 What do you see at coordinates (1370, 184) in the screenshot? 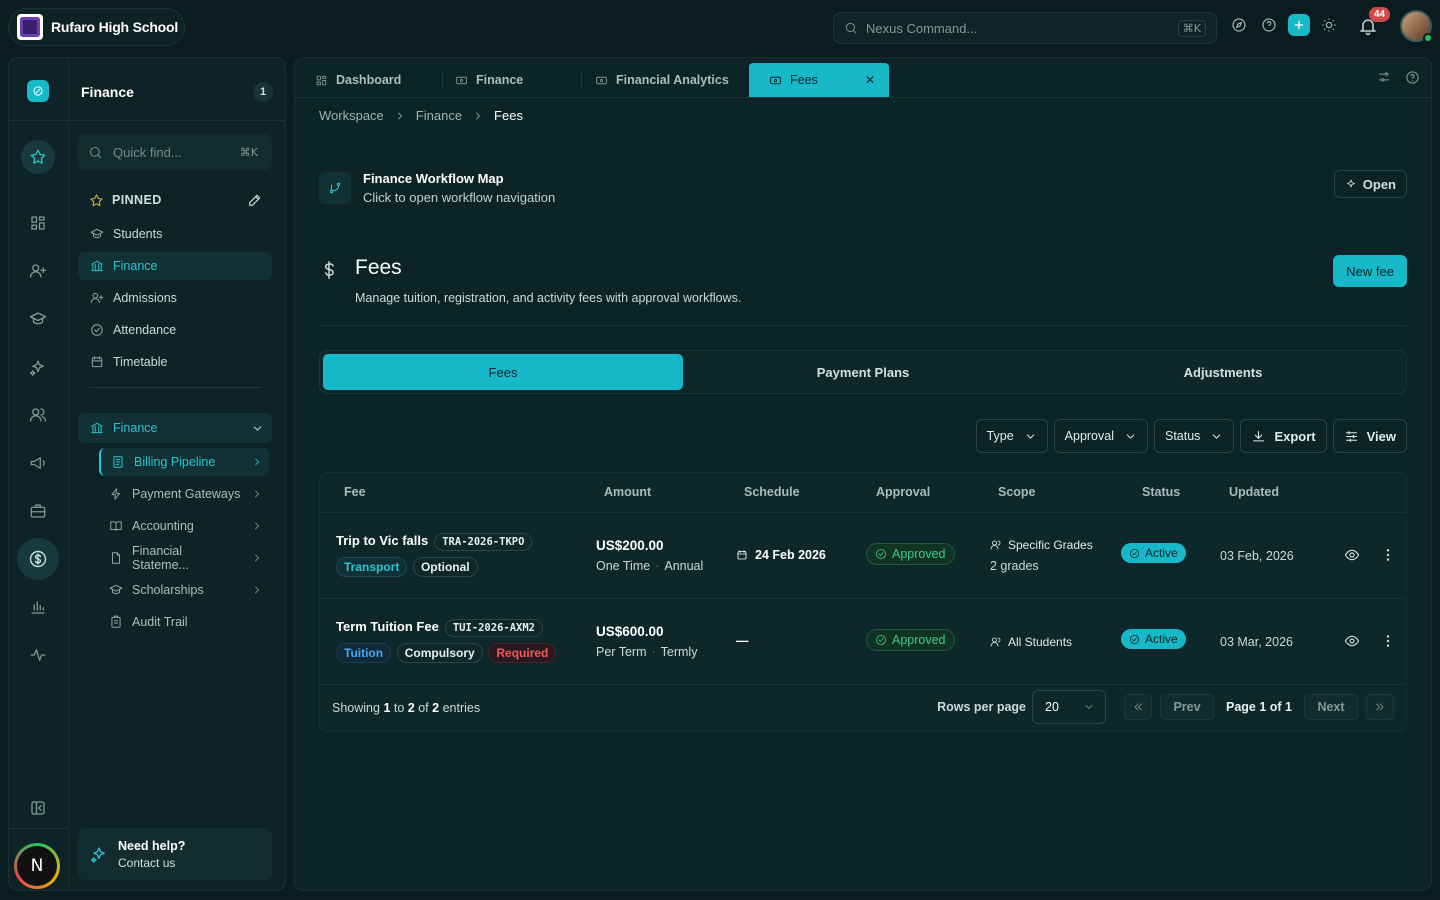
I see `open-workflow-button: Open` at bounding box center [1370, 184].